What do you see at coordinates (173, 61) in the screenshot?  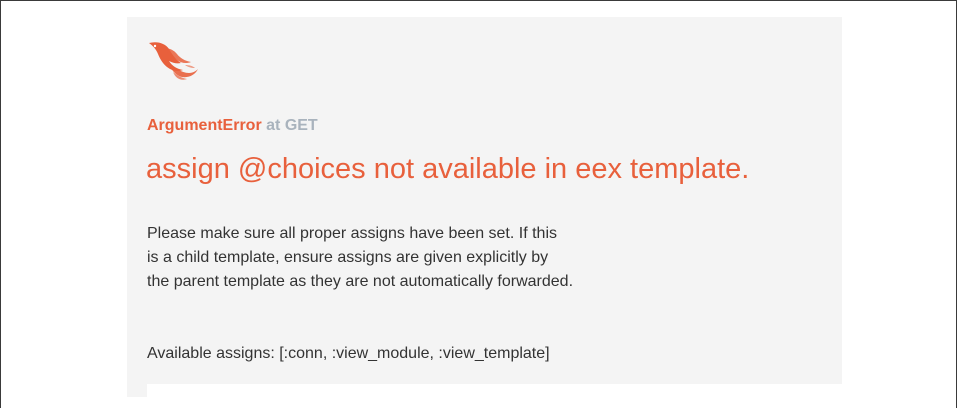 I see `phoenix-logo-icon` at bounding box center [173, 61].